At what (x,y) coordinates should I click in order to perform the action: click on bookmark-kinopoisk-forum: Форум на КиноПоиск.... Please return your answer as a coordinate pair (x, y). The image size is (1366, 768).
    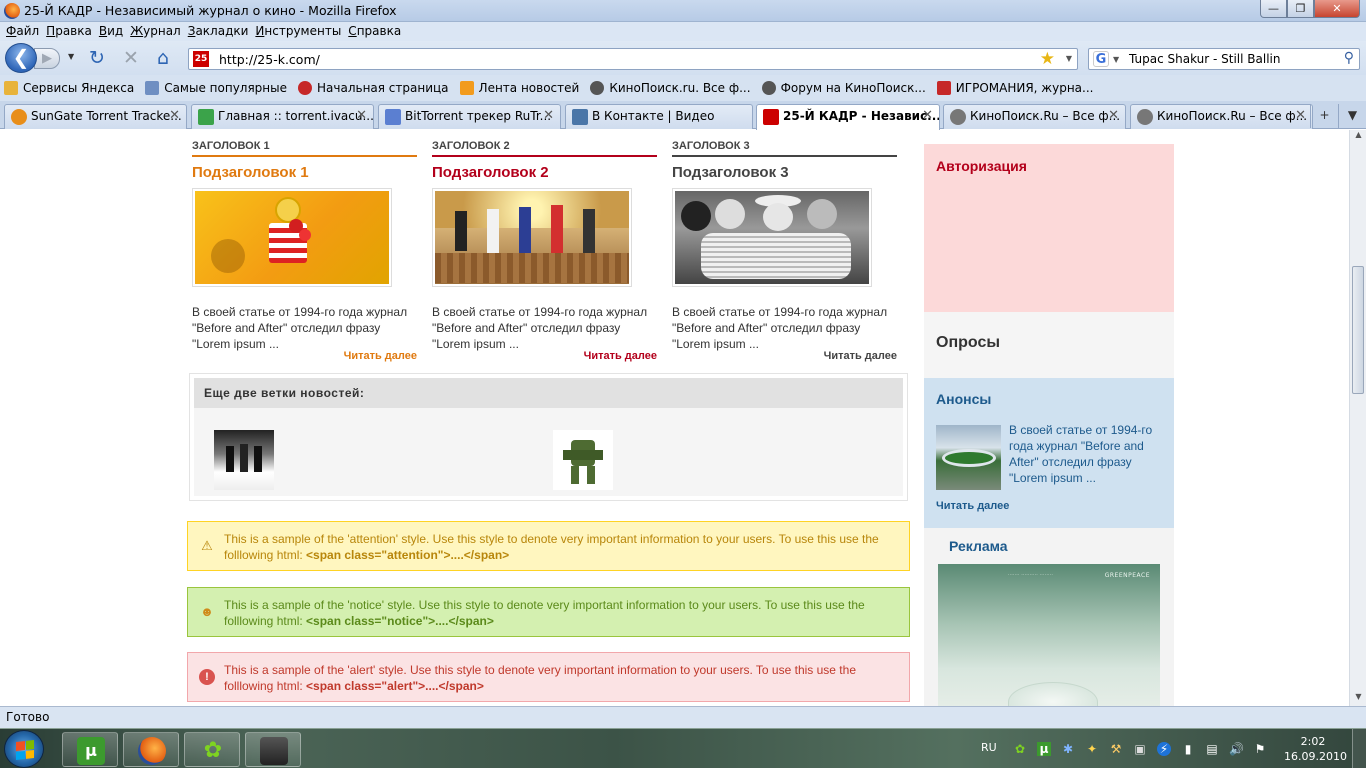
    Looking at the image, I should click on (843, 88).